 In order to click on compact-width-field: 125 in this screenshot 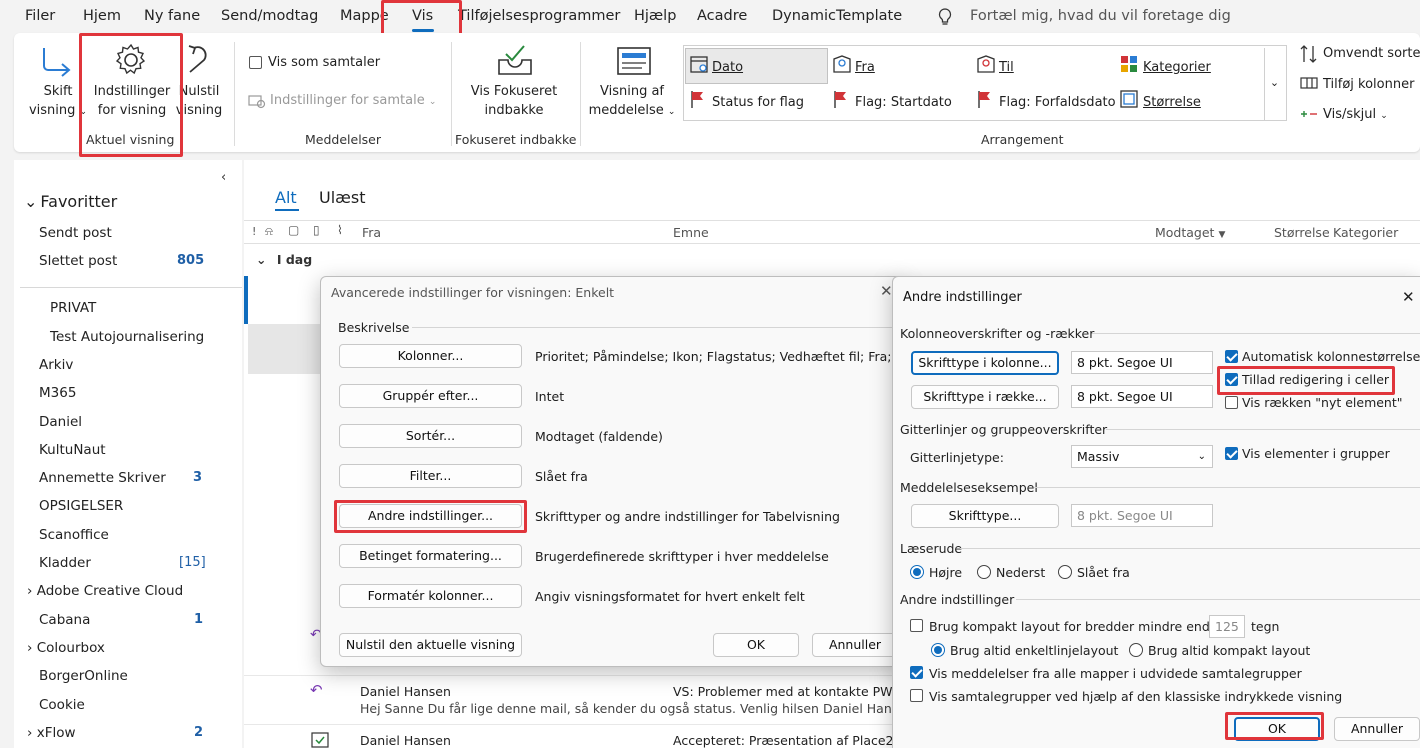, I will do `click(1227, 626)`.